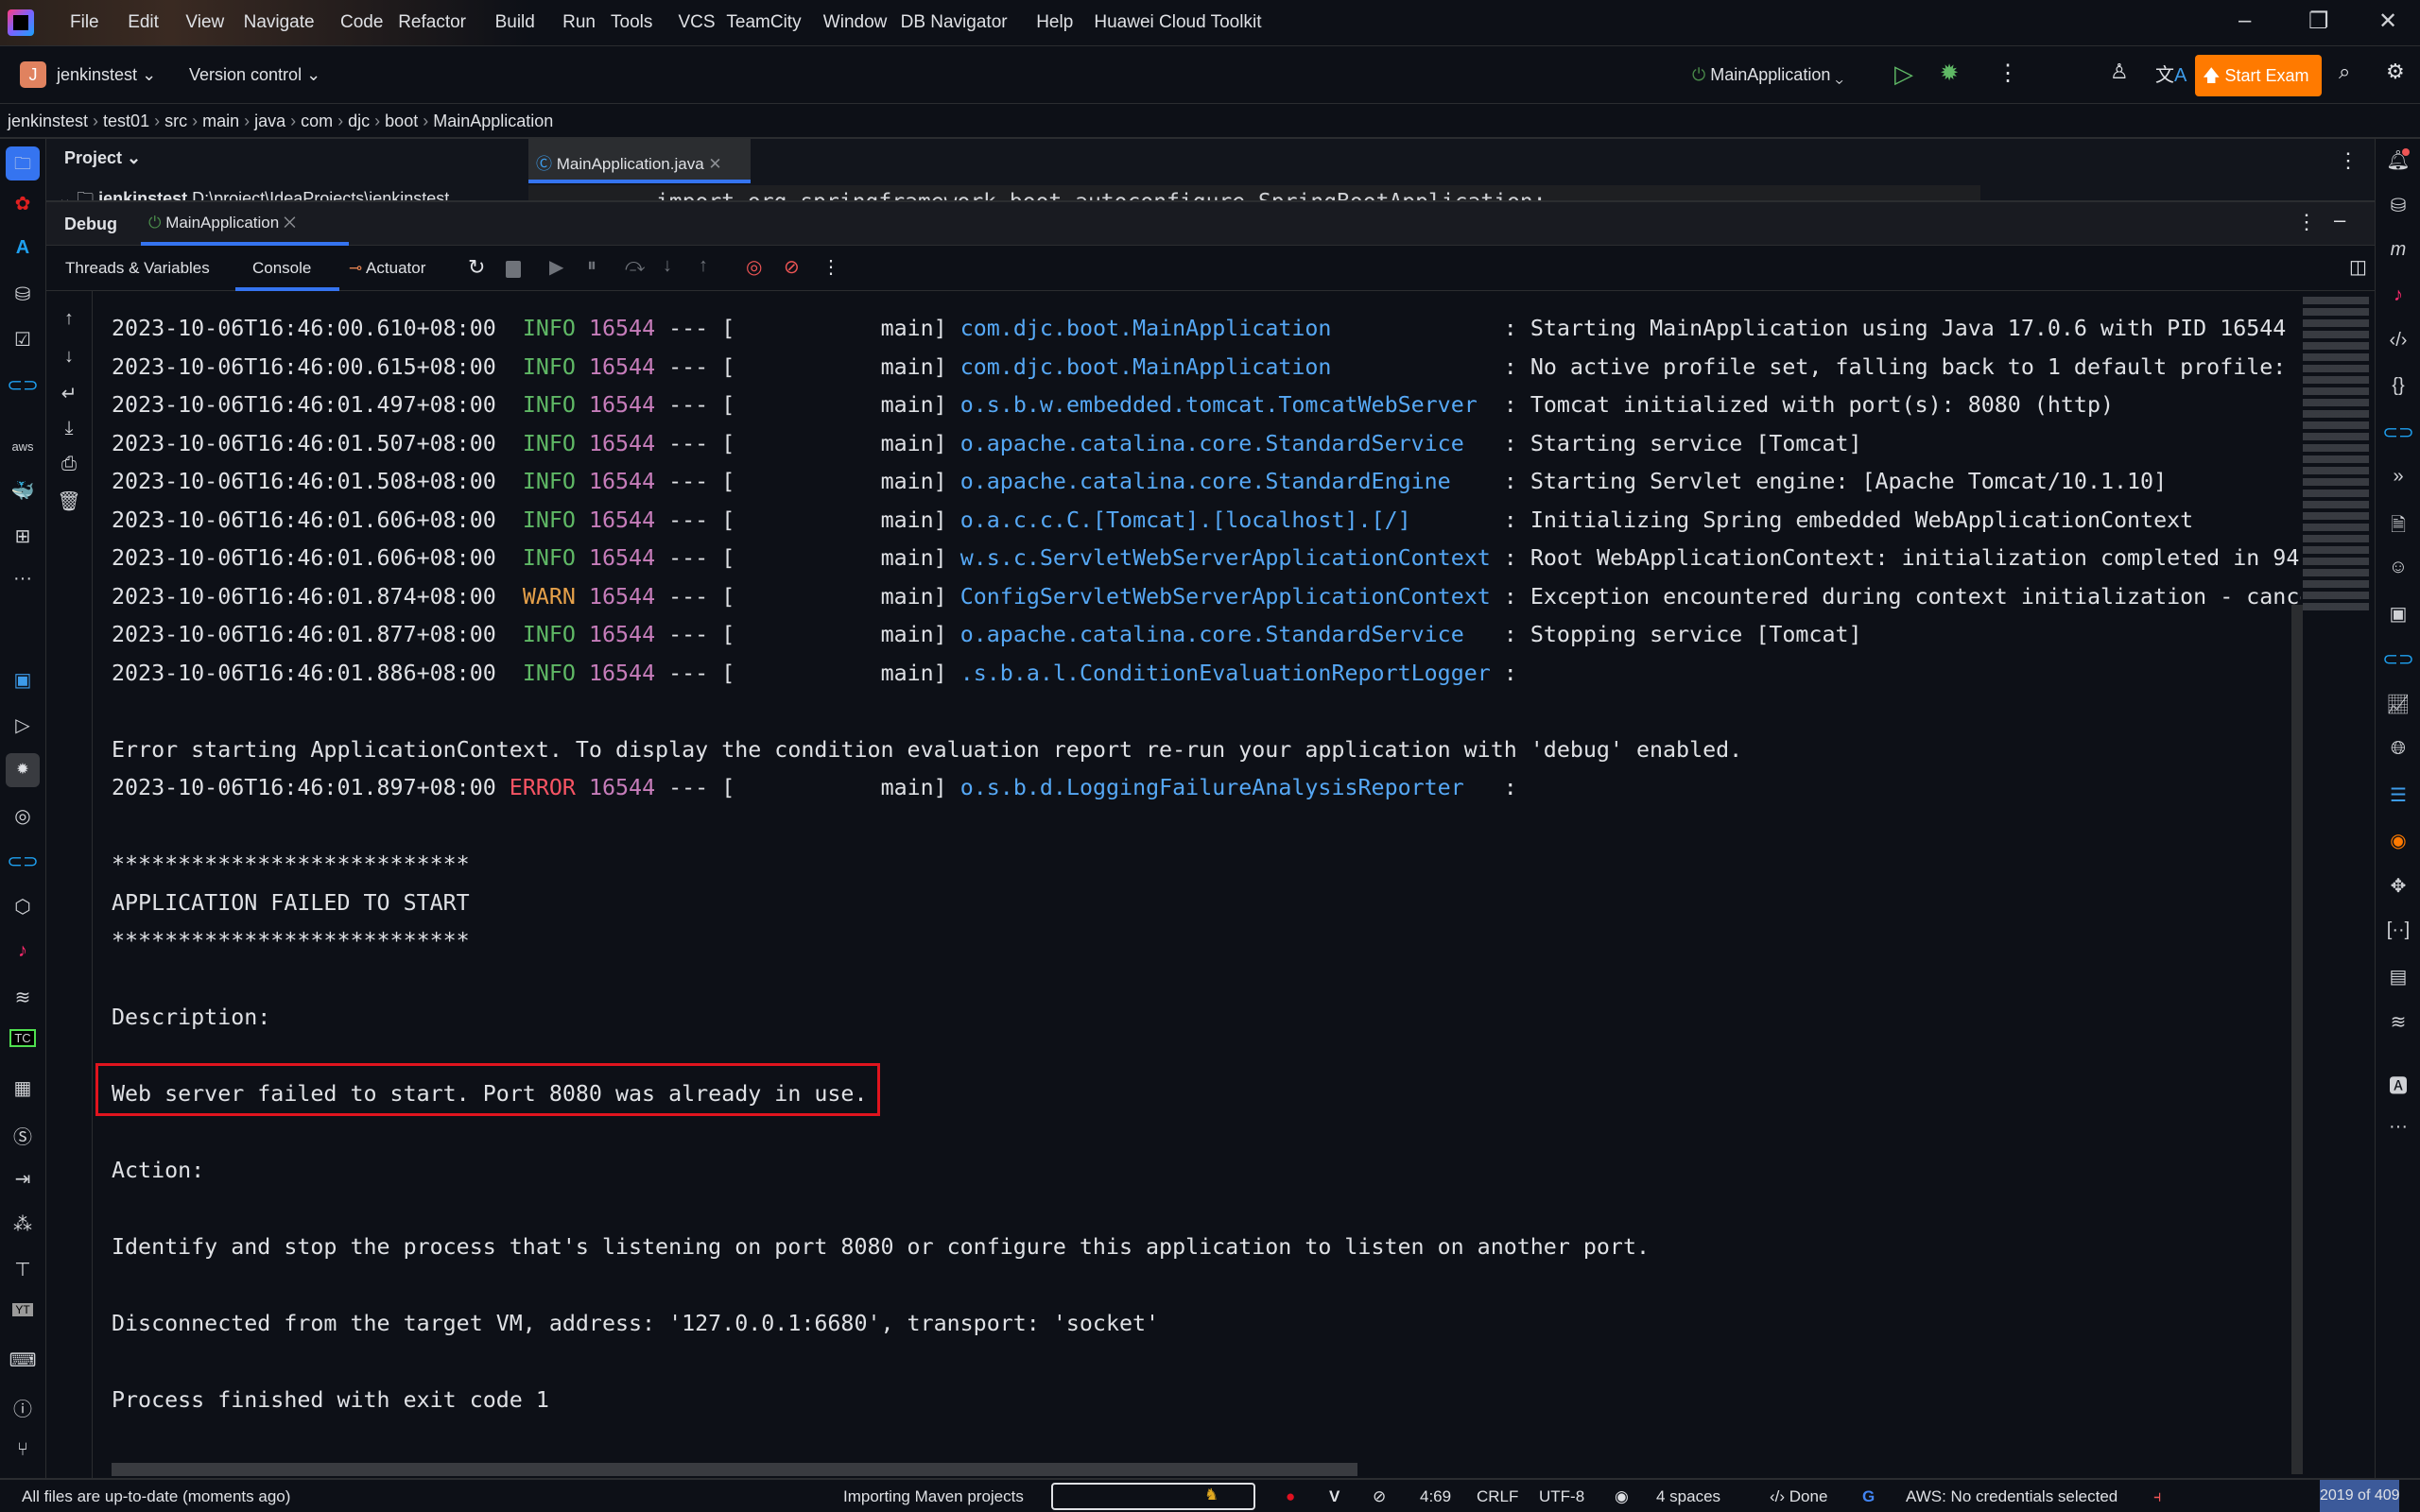  Describe the element at coordinates (22, 1407) in the screenshot. I see `problems-icon: ⓘ` at that location.